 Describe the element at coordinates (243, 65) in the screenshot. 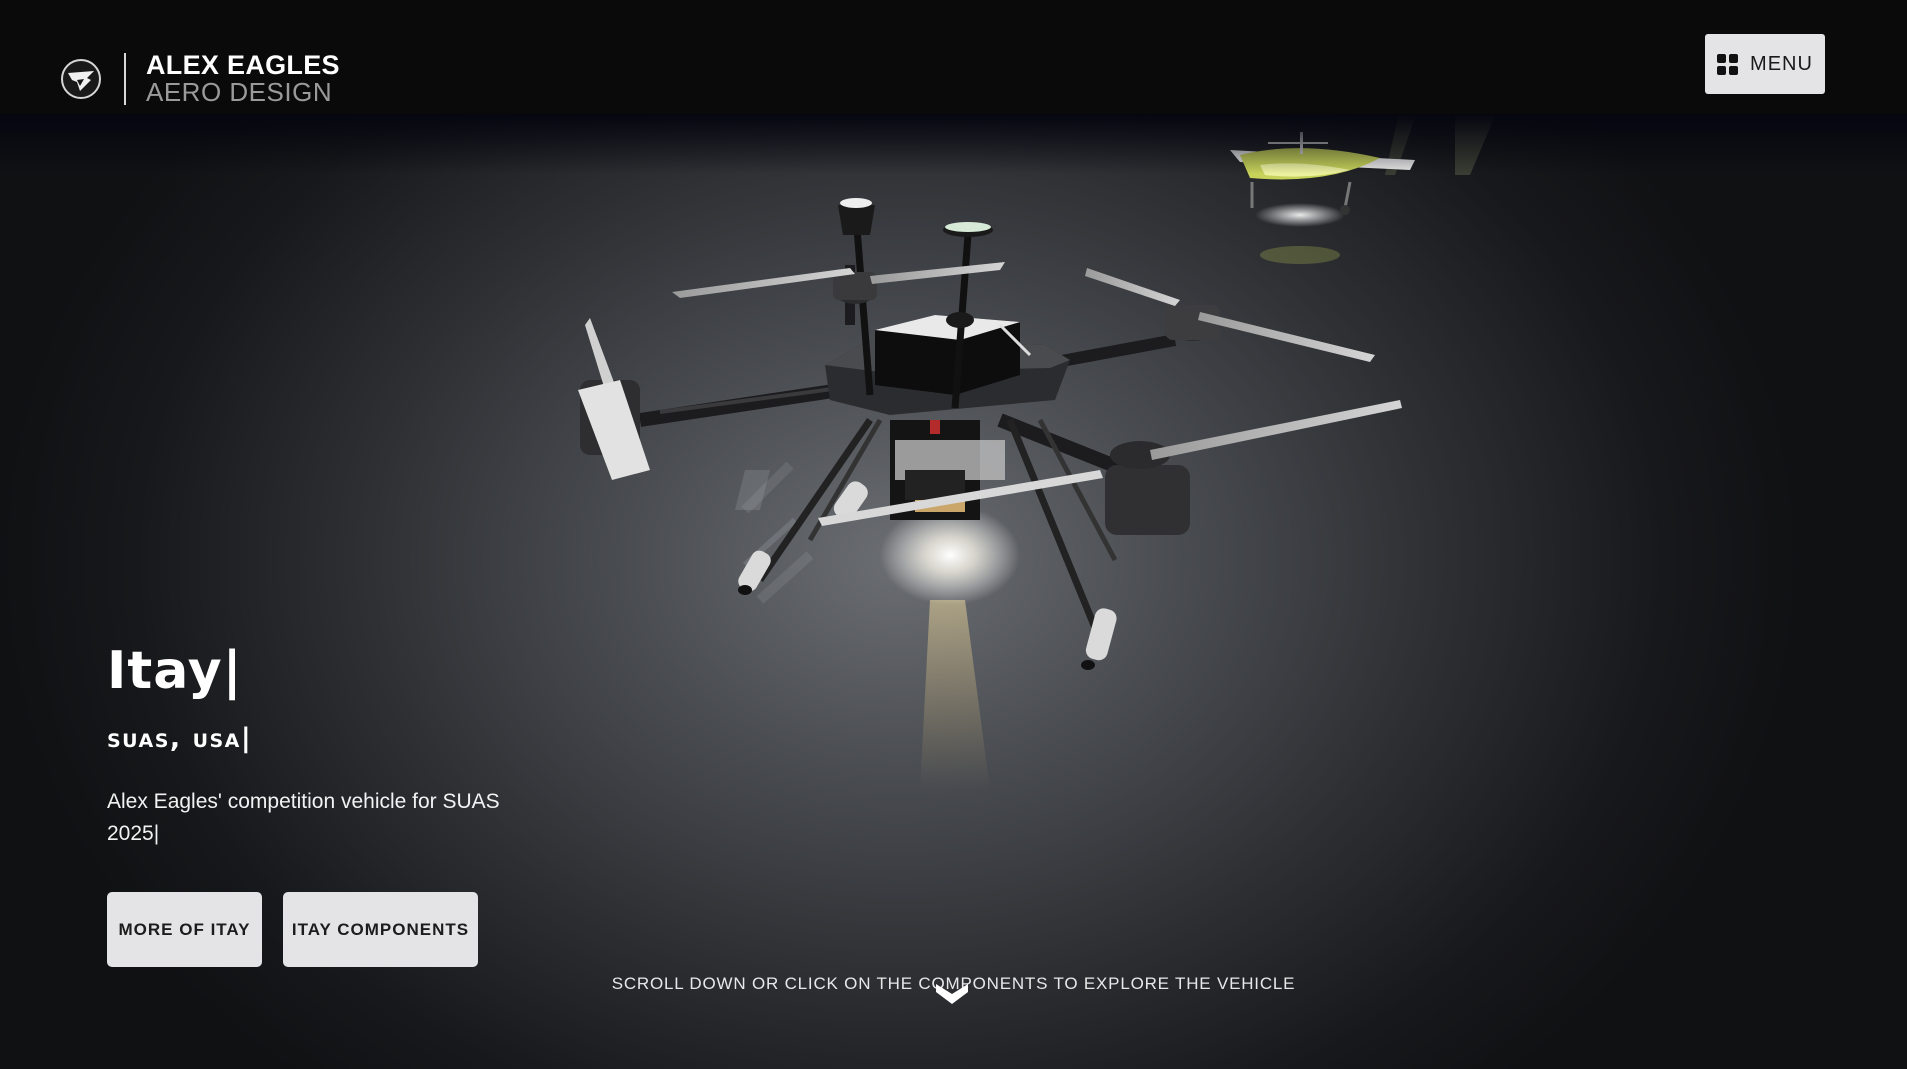

I see `brand-name: ALEX EAGLES` at that location.